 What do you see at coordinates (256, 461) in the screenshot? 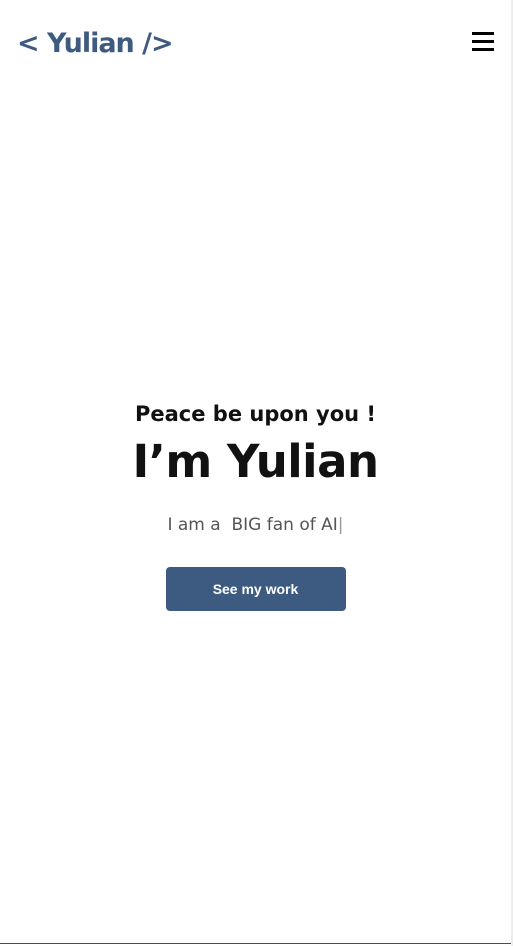
I see `hero-name: I’m Yulian` at bounding box center [256, 461].